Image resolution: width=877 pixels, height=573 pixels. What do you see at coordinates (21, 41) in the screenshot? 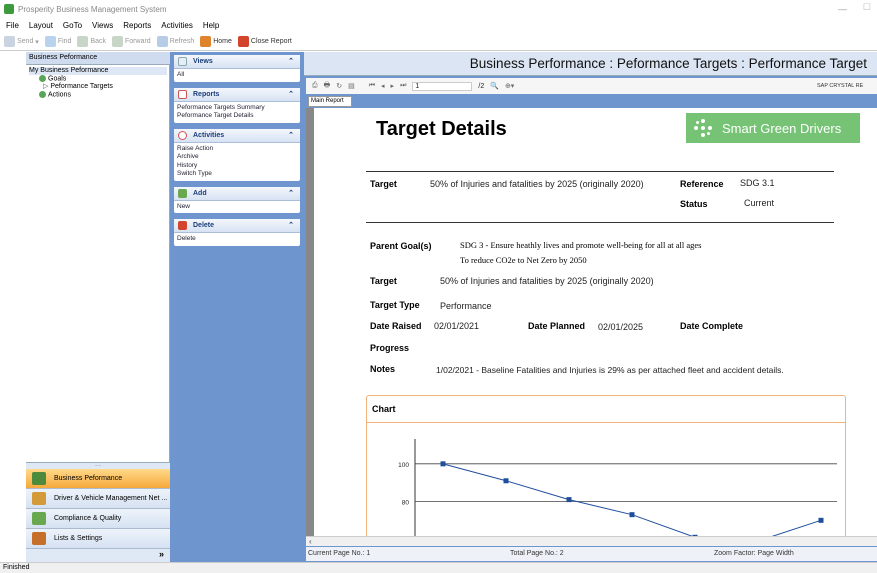
I see `send-button: Send ▾` at bounding box center [21, 41].